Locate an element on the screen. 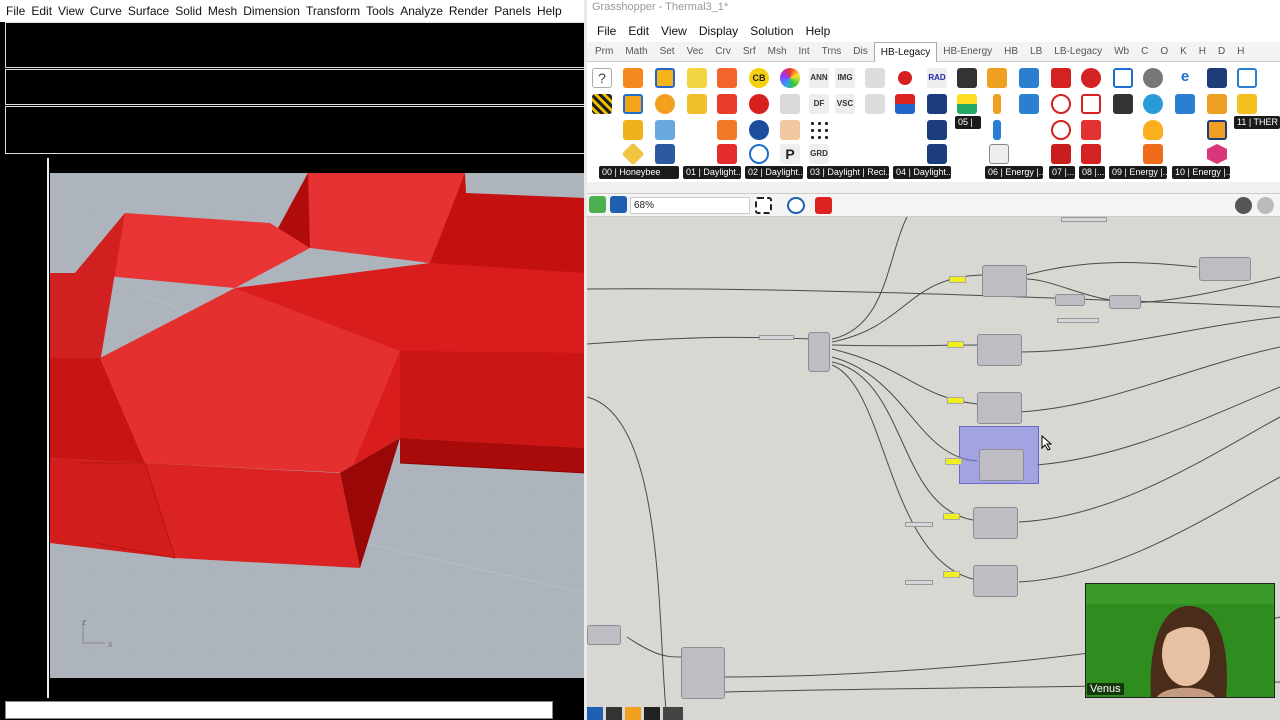  menu-help: Help is located at coordinates (549, 11).